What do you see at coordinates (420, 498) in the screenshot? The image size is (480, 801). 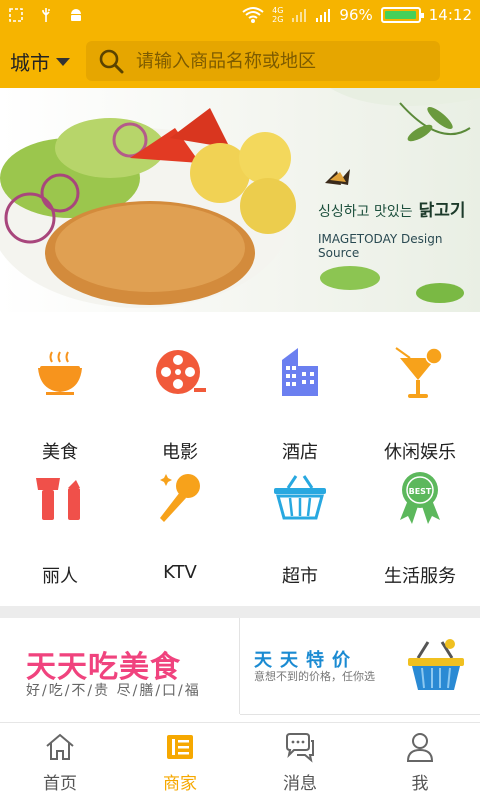 I see `badge-best-icon: BEST` at bounding box center [420, 498].